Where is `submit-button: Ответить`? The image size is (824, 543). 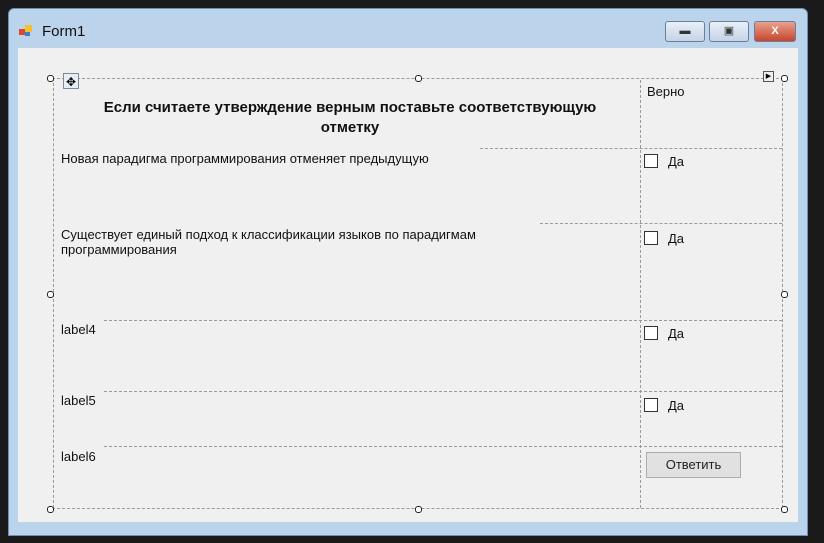 submit-button: Ответить is located at coordinates (693, 465).